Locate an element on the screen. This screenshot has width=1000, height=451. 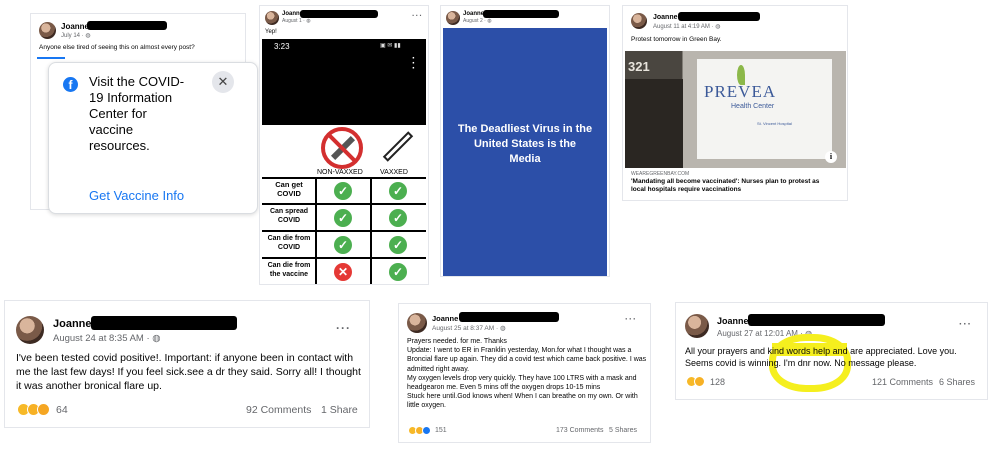
facebook-icon: f is located at coordinates (70, 84).